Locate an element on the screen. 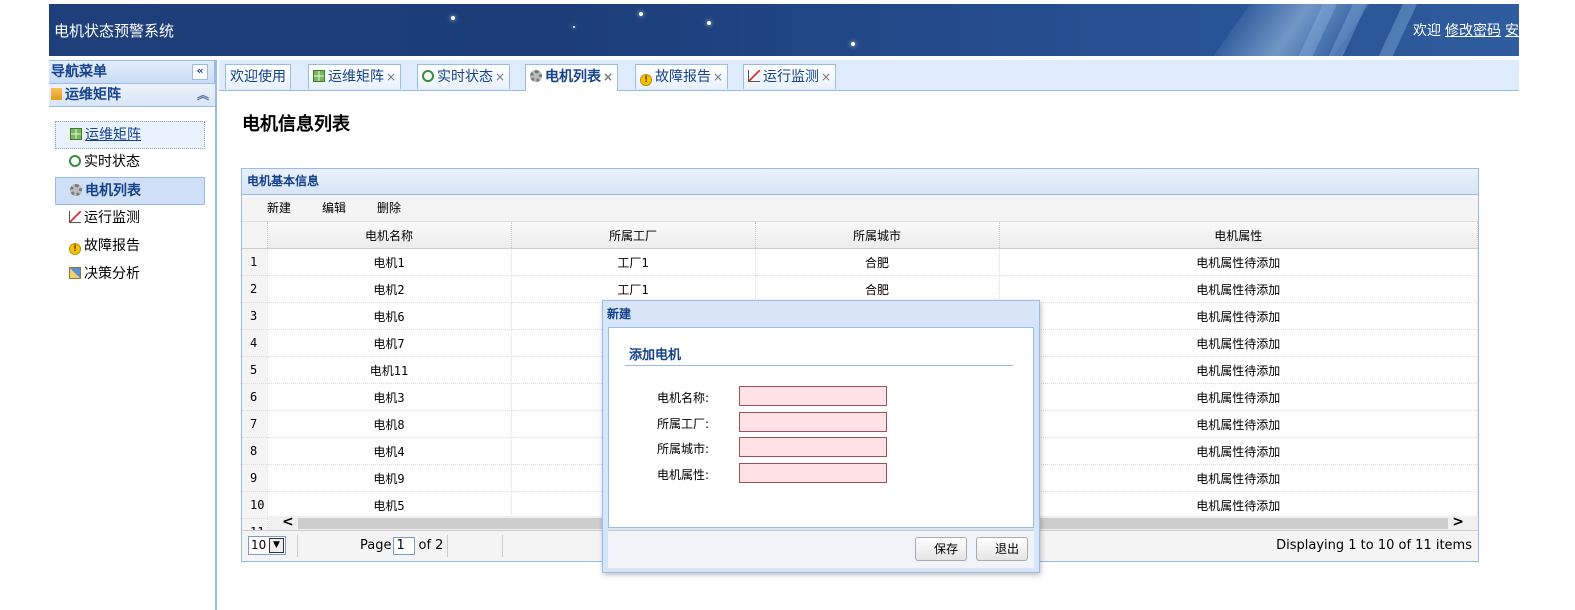  form-row: 所属城市: is located at coordinates (772, 447).